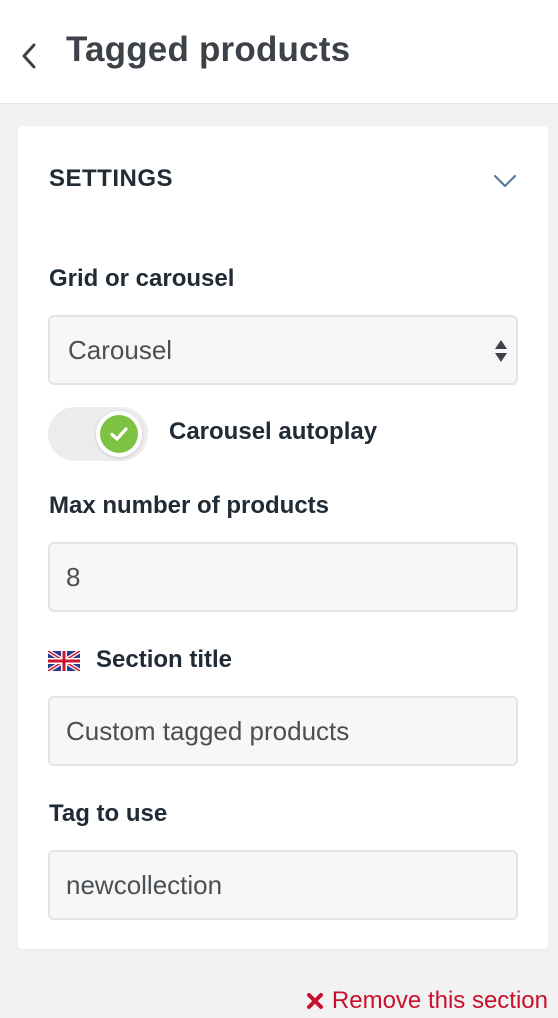 This screenshot has height=1018, width=558. Describe the element at coordinates (273, 431) in the screenshot. I see `autoplay-label: Carousel autoplay` at that location.